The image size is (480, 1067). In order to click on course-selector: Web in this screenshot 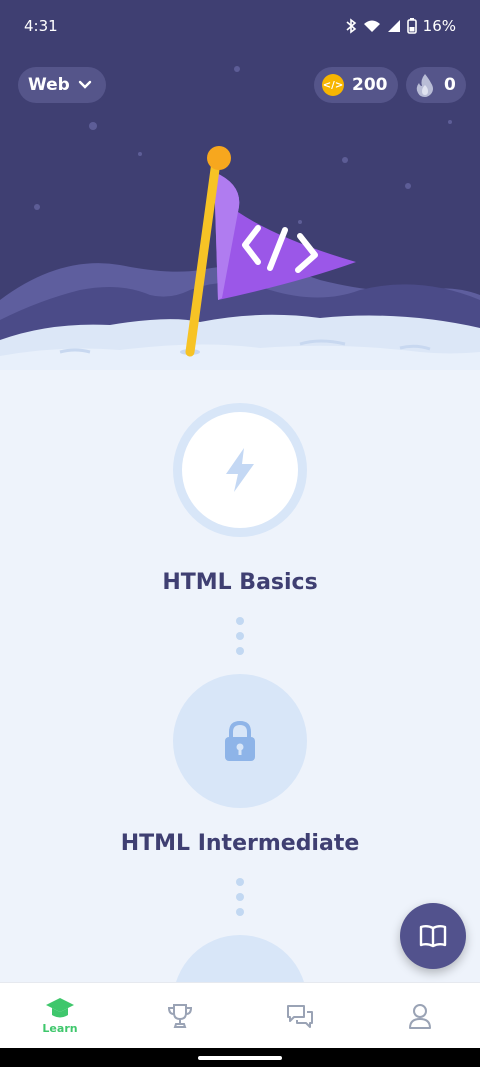, I will do `click(62, 85)`.